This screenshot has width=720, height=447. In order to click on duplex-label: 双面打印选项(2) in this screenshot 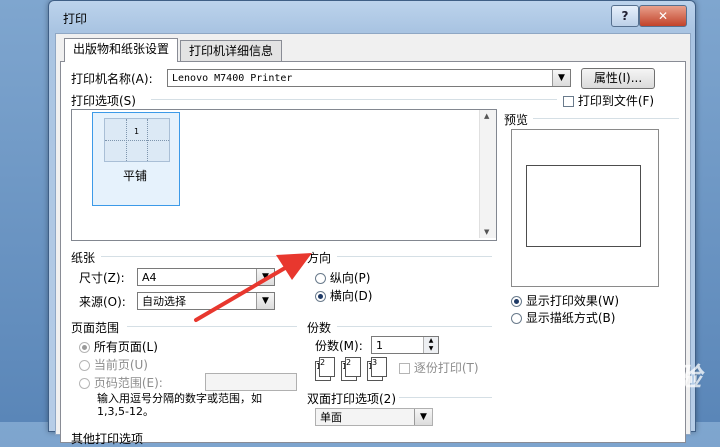, I will do `click(351, 399)`.